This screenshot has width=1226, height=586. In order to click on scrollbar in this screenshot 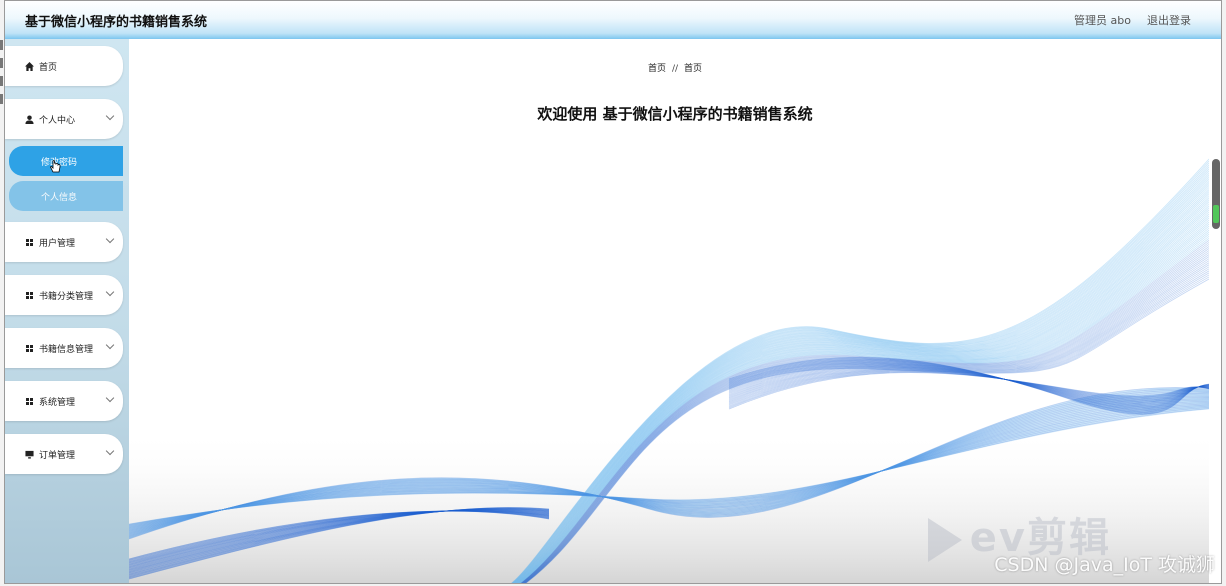, I will do `click(1216, 194)`.